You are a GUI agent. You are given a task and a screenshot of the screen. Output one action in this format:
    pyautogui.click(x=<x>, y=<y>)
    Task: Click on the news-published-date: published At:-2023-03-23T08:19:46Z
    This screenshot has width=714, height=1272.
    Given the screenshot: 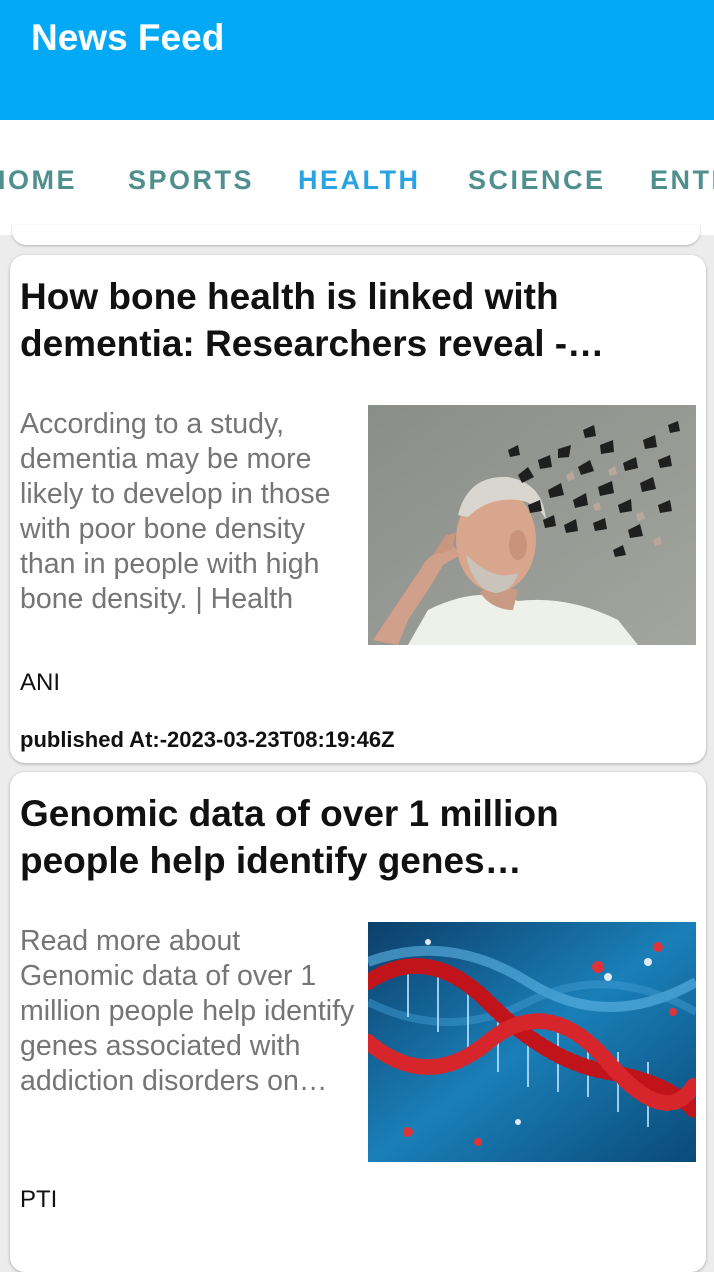 What is the action you would take?
    pyautogui.click(x=207, y=739)
    